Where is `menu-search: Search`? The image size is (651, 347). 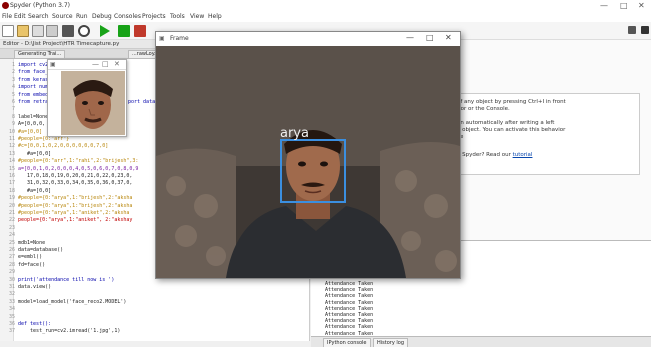
menu-search: Search is located at coordinates (38, 16).